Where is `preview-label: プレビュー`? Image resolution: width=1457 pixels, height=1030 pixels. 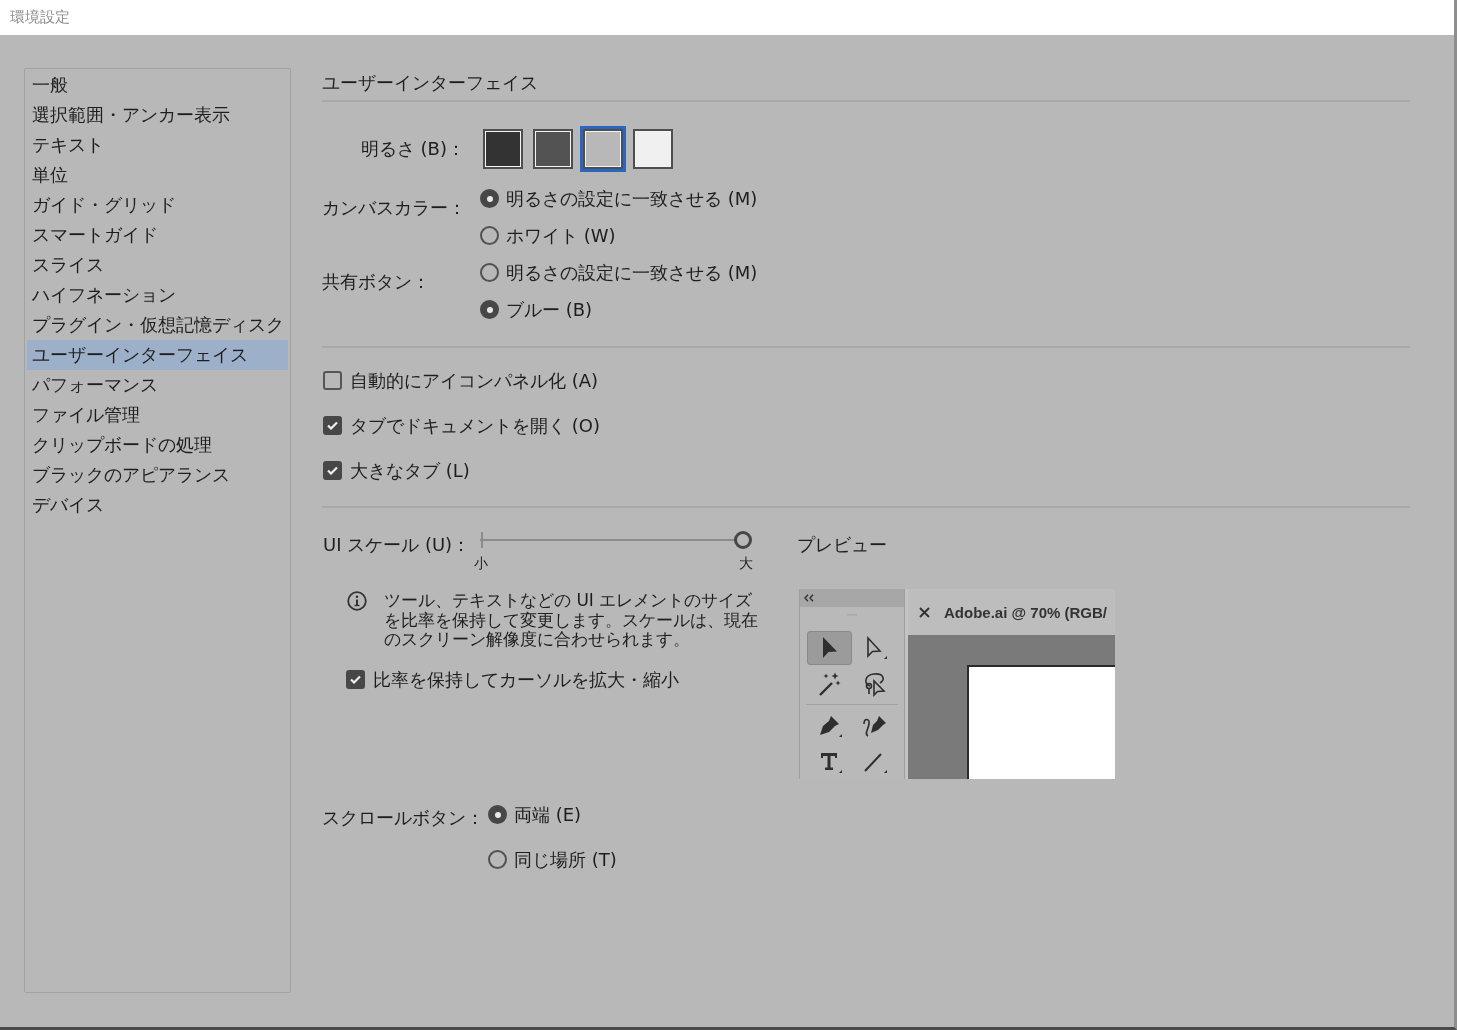
preview-label: プレビュー is located at coordinates (842, 545).